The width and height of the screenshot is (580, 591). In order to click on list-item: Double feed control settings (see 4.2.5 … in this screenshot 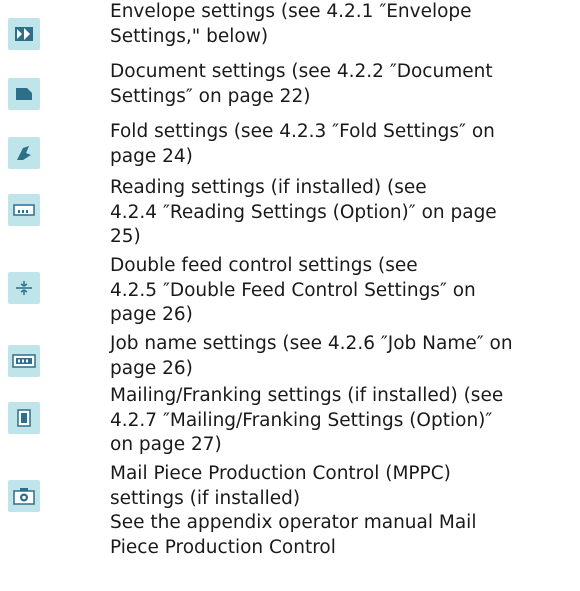, I will do `click(290, 292)`.